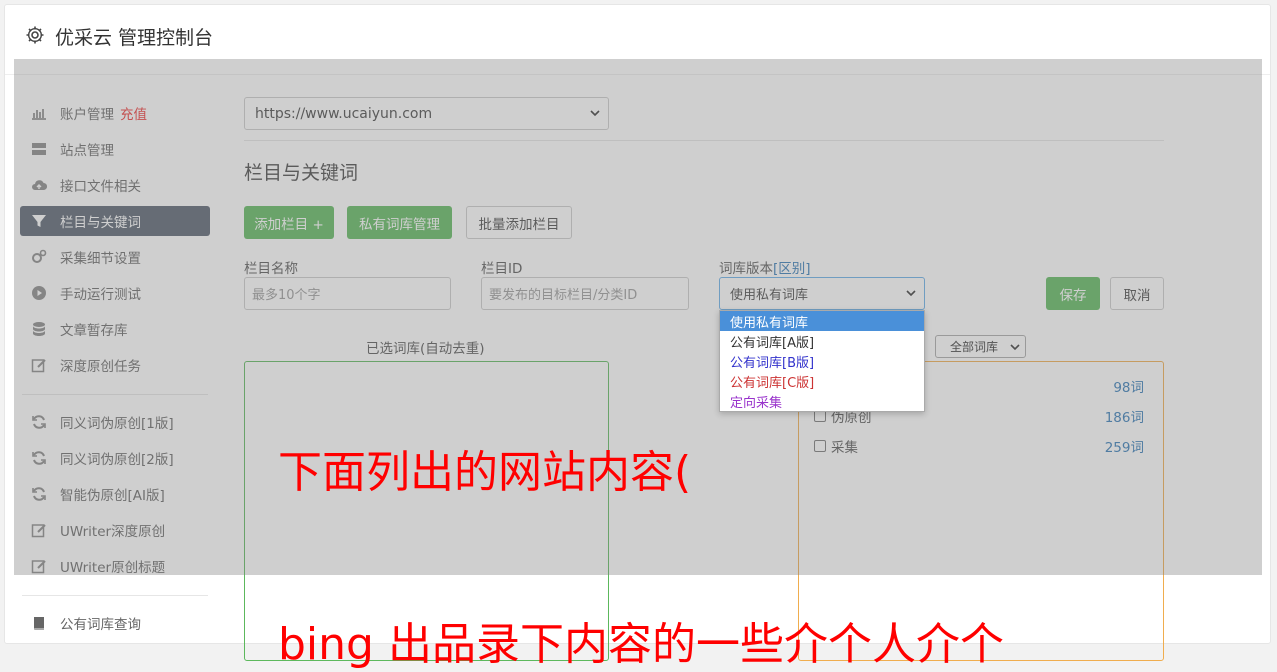  What do you see at coordinates (822, 321) in the screenshot?
I see `version-option: 使用私有词库` at bounding box center [822, 321].